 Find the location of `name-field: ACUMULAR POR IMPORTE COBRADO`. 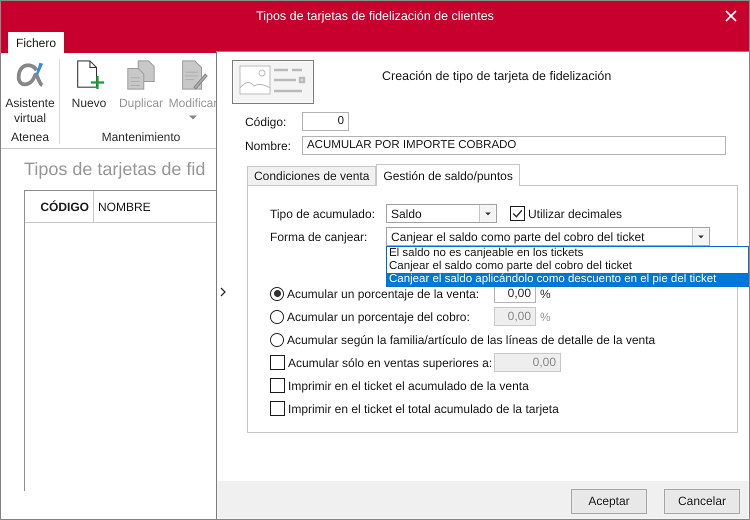

name-field: ACUMULAR POR IMPORTE COBRADO is located at coordinates (514, 145).